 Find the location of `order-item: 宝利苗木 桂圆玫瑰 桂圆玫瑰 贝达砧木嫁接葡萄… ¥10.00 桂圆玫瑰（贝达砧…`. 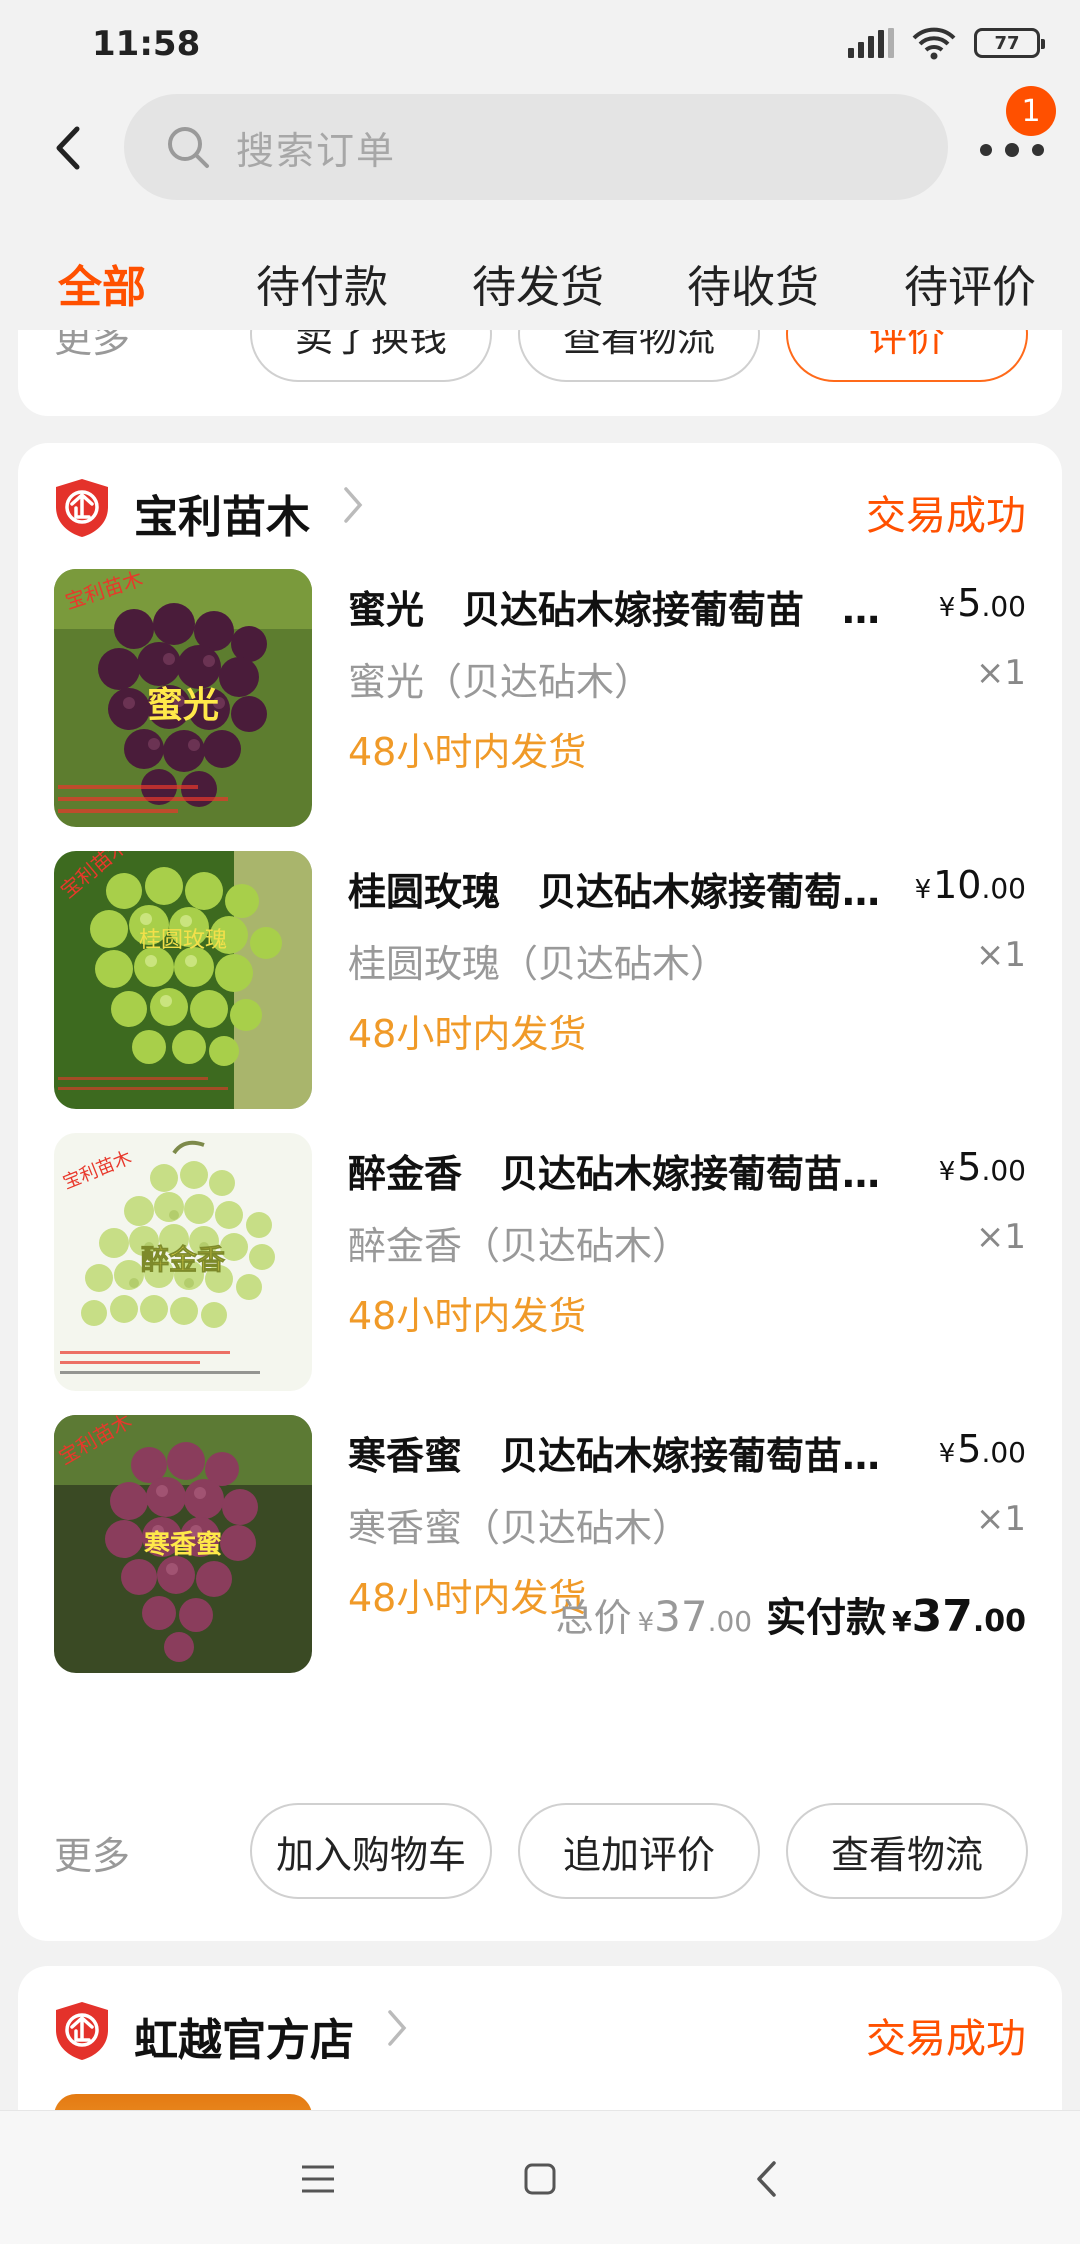

order-item: 宝利苗木 桂圆玫瑰 桂圆玫瑰 贝达砧木嫁接葡萄… ¥10.00 桂圆玫瑰（贝达砧… is located at coordinates (540, 980).